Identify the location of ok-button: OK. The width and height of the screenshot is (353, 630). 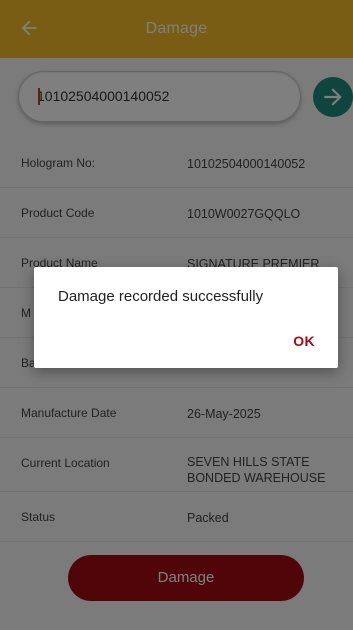
(304, 341).